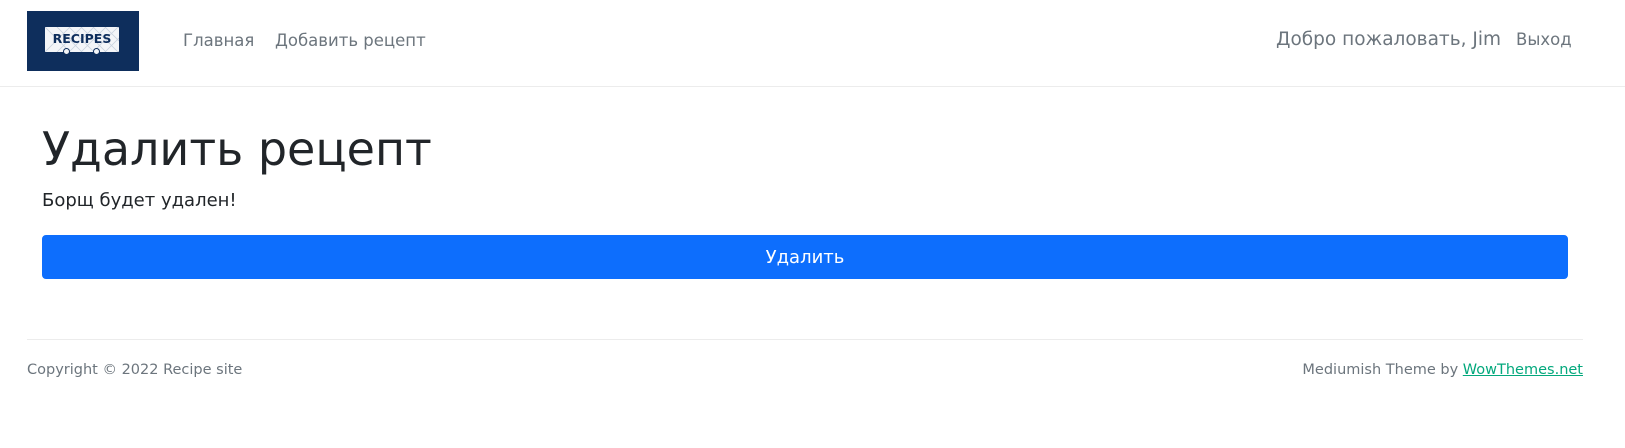  Describe the element at coordinates (1523, 370) in the screenshot. I see `theme-link: WowThemes.net` at that location.